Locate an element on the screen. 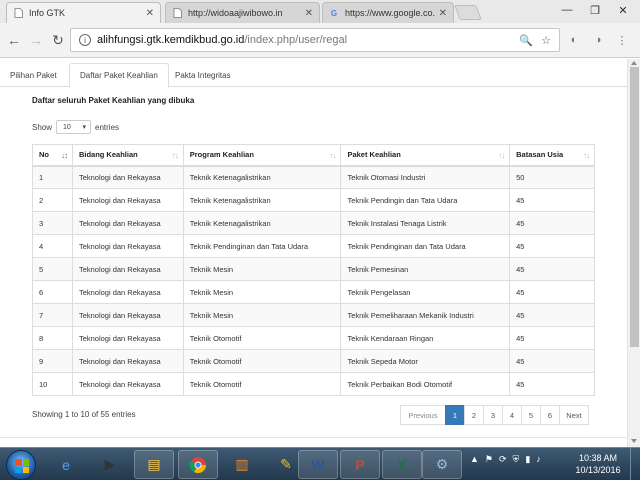  back-arrow-icon: ← is located at coordinates (14, 40).